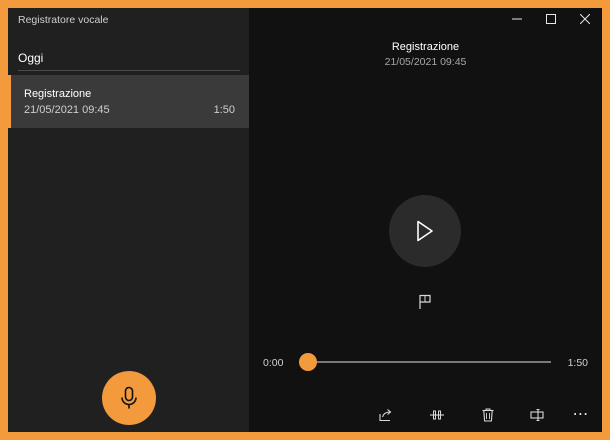 This screenshot has width=610, height=440. I want to click on flag-icon, so click(425, 301).